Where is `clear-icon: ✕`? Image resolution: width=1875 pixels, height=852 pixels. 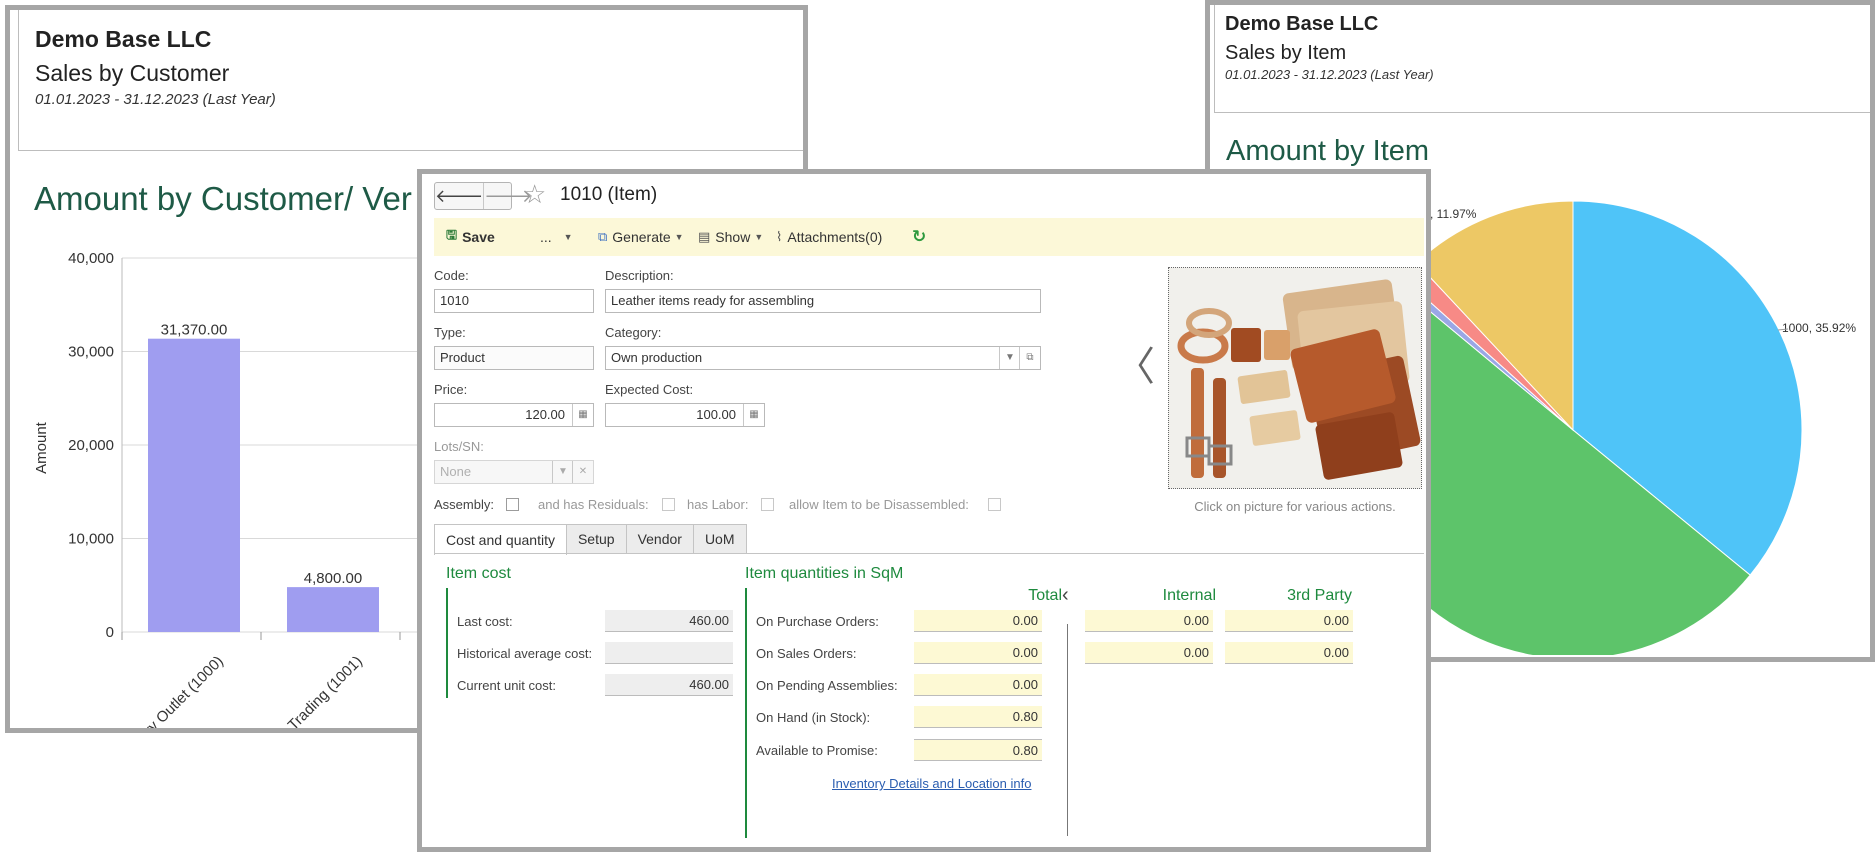 clear-icon: ✕ is located at coordinates (583, 471).